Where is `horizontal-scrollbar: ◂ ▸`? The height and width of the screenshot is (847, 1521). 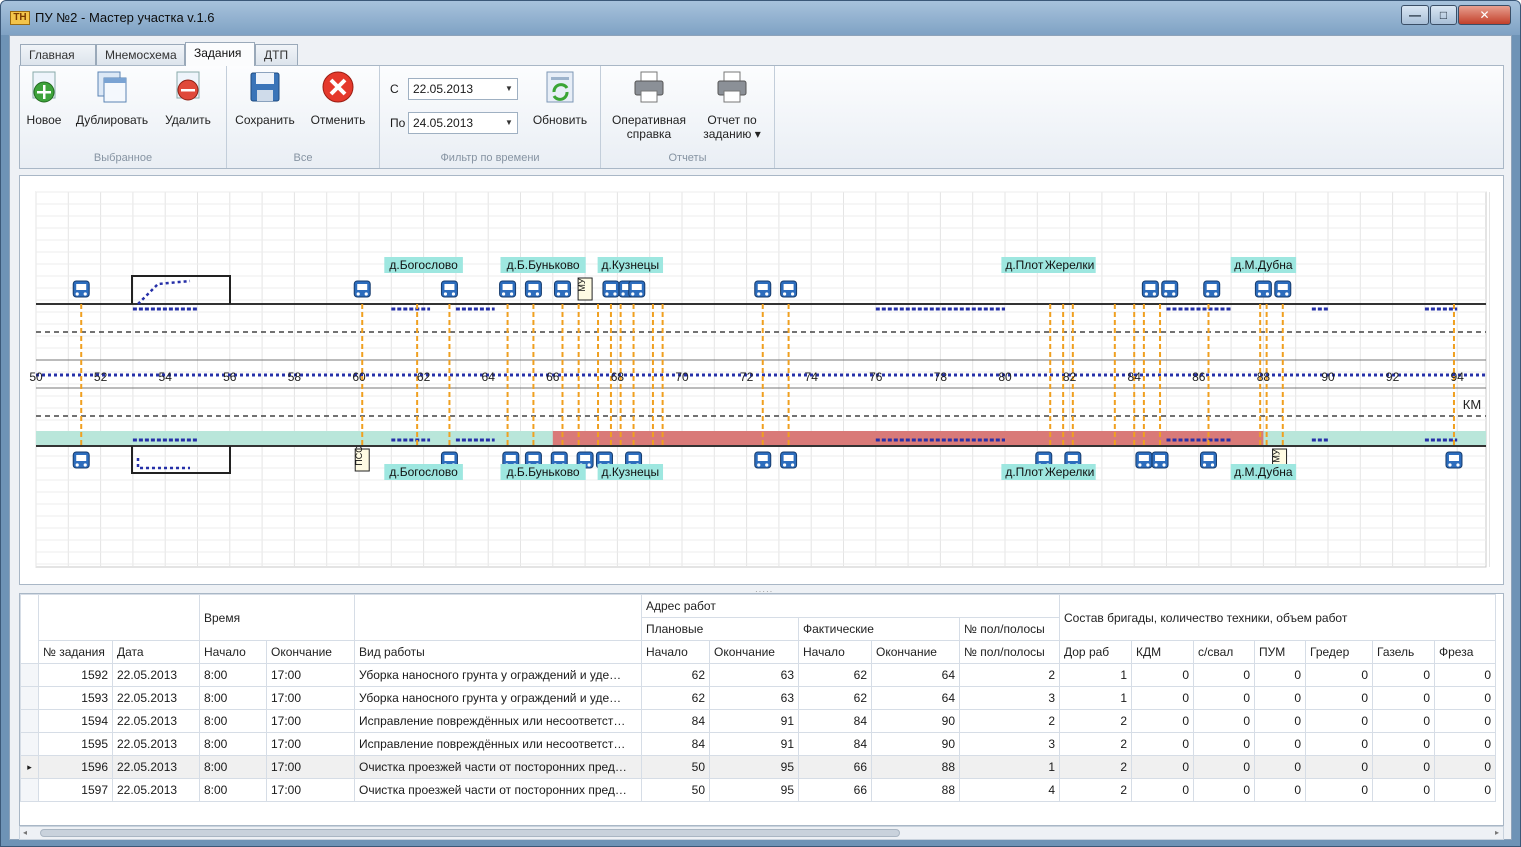 horizontal-scrollbar: ◂ ▸ is located at coordinates (761, 833).